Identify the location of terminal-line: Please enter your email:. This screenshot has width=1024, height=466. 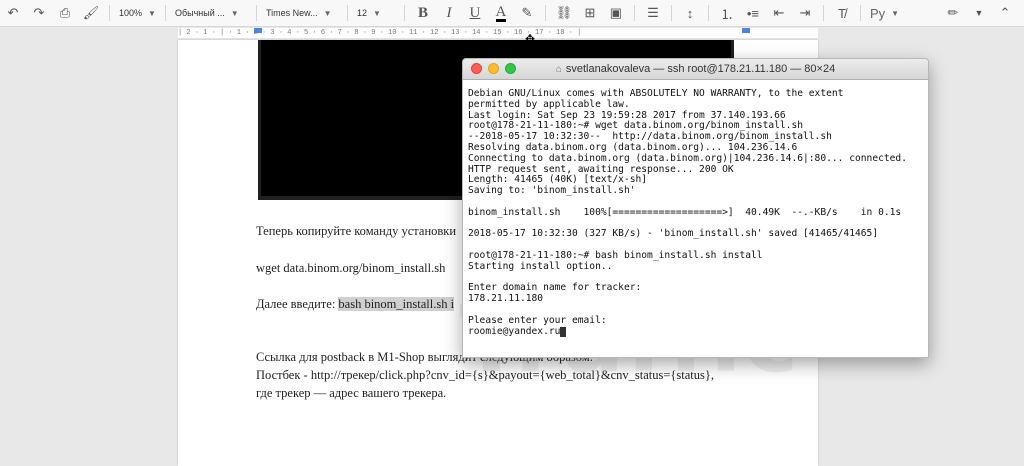
(537, 320).